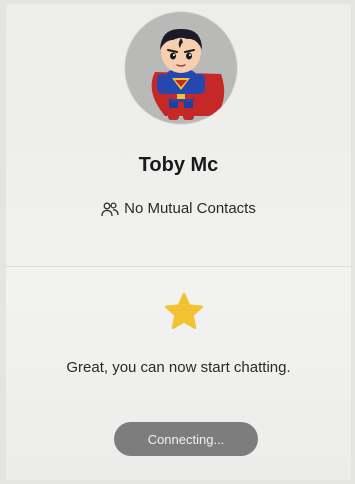 The height and width of the screenshot is (484, 355). What do you see at coordinates (178, 266) in the screenshot?
I see `section-divider` at bounding box center [178, 266].